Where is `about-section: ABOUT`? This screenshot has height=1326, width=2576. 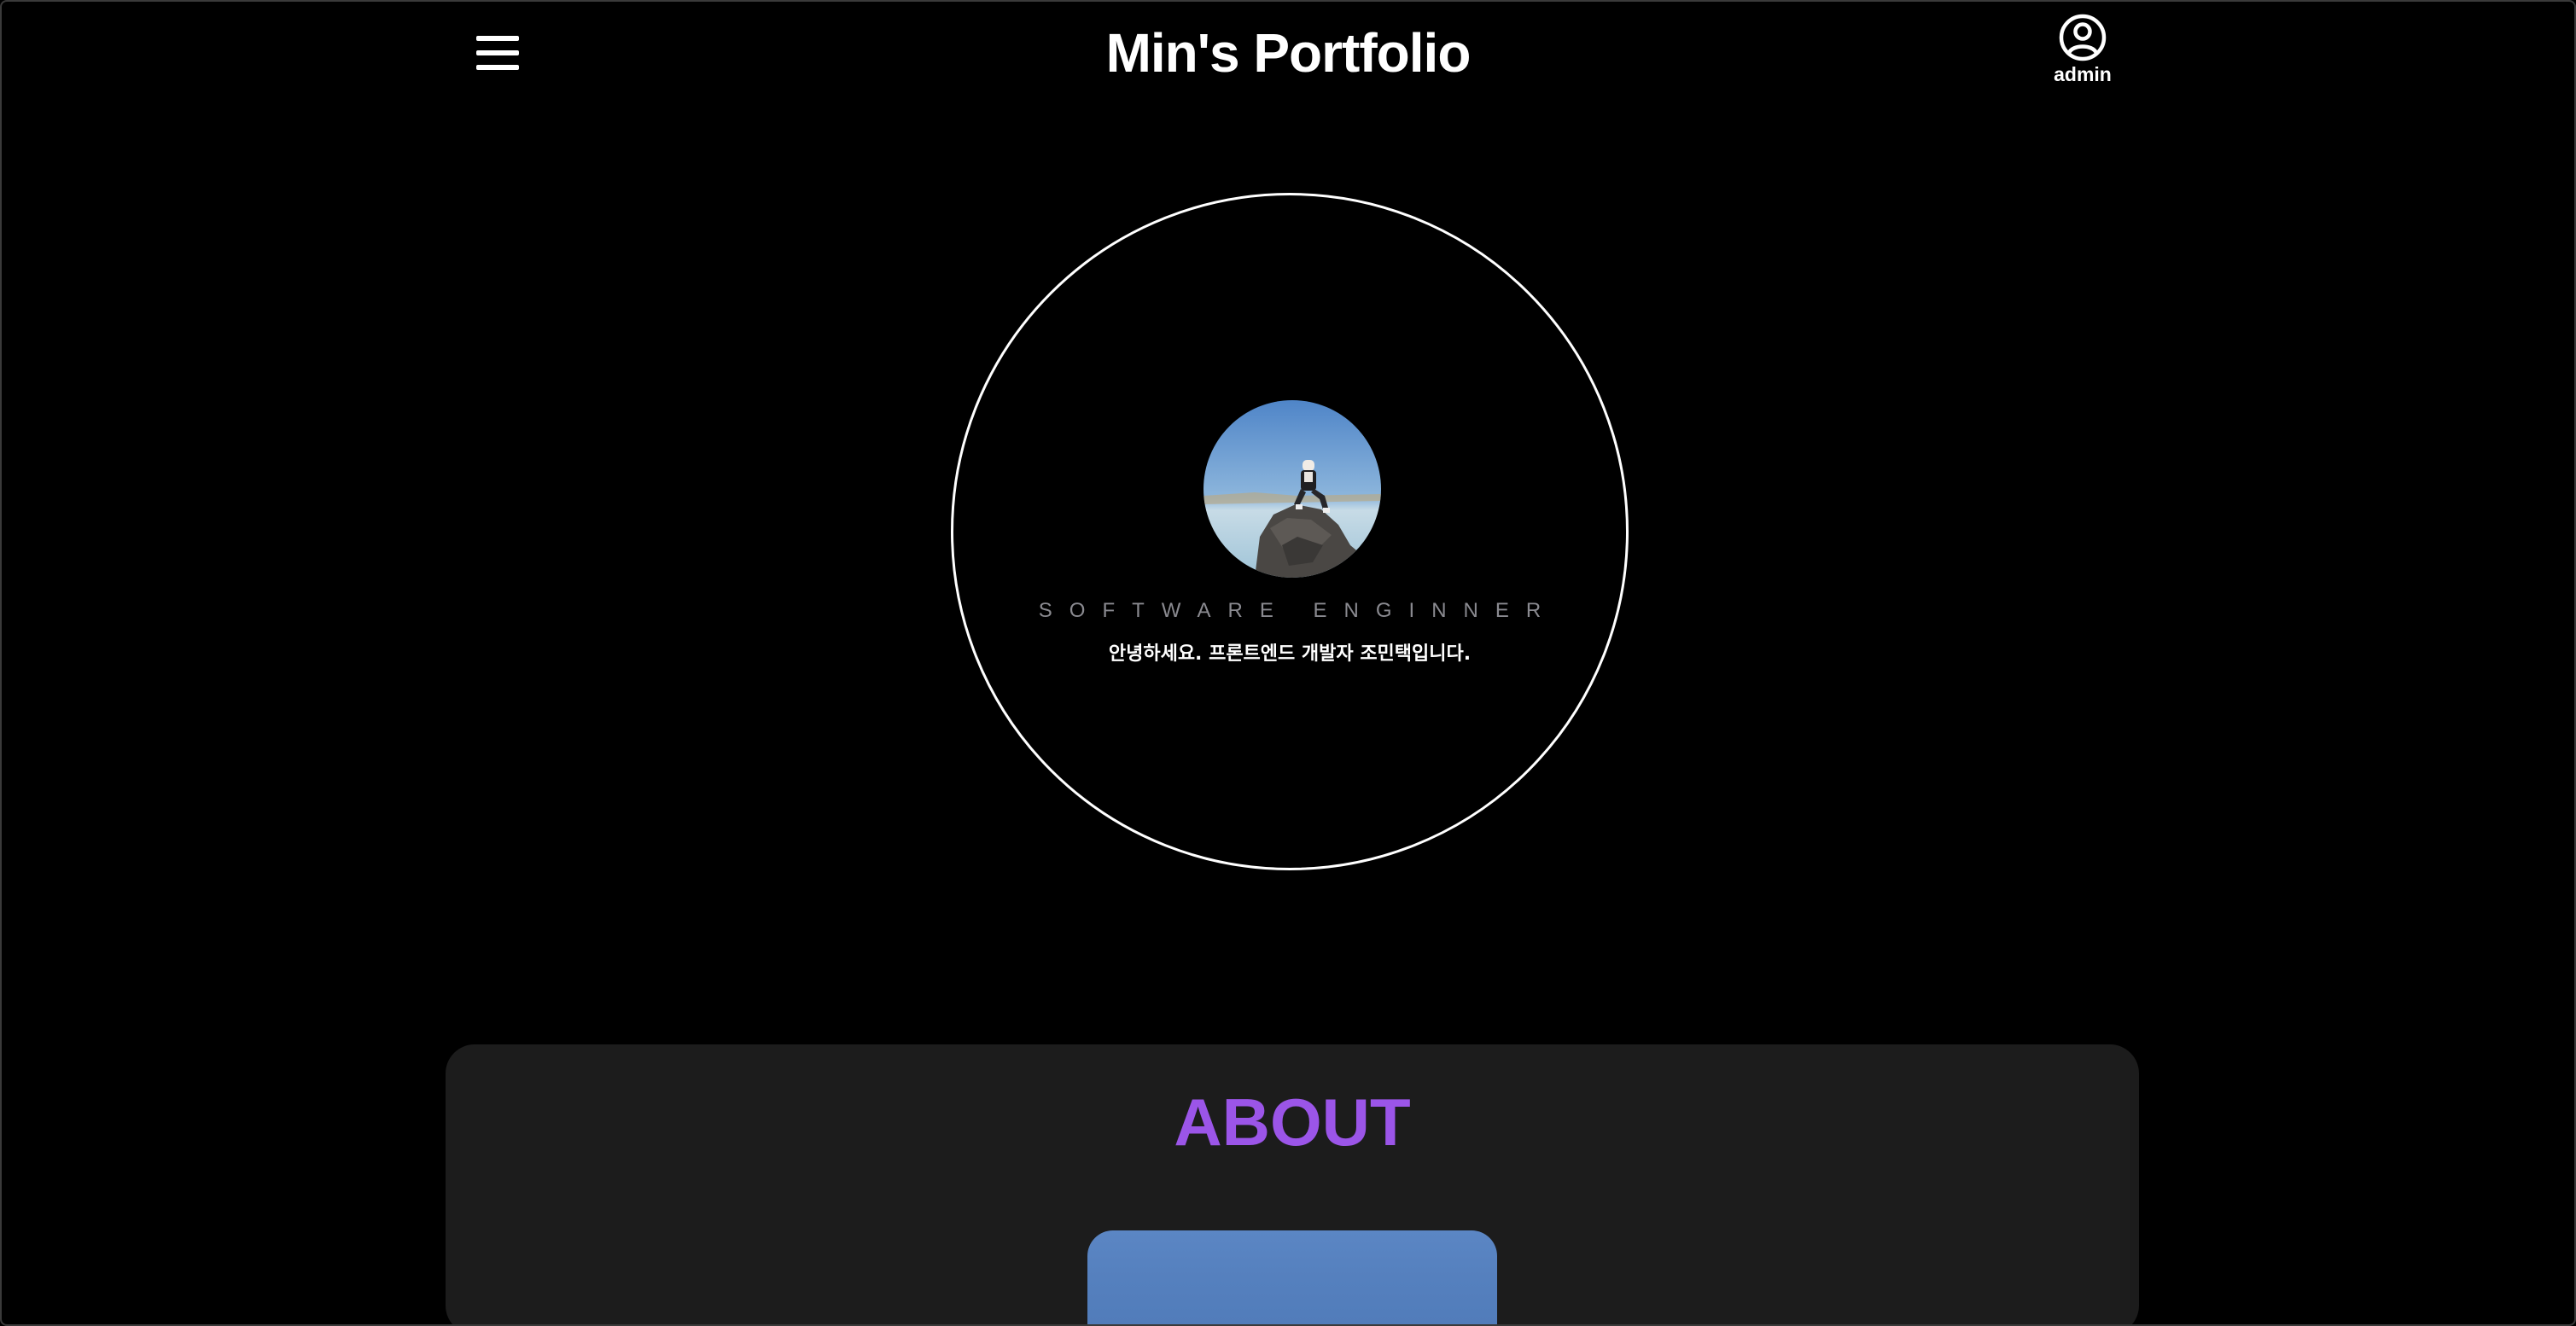 about-section: ABOUT is located at coordinates (1292, 1184).